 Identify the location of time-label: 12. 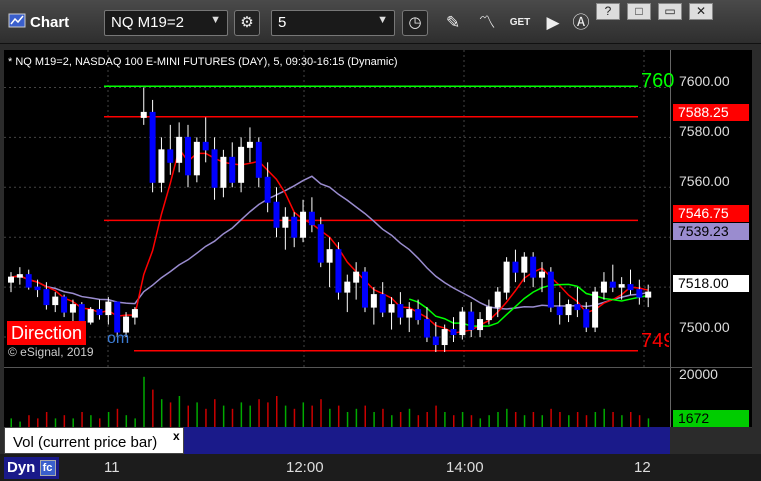
(642, 467).